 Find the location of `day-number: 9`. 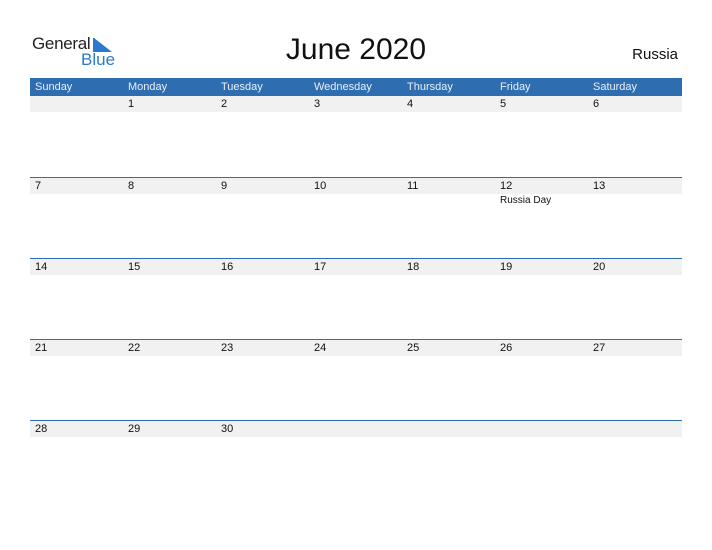

day-number: 9 is located at coordinates (224, 186).